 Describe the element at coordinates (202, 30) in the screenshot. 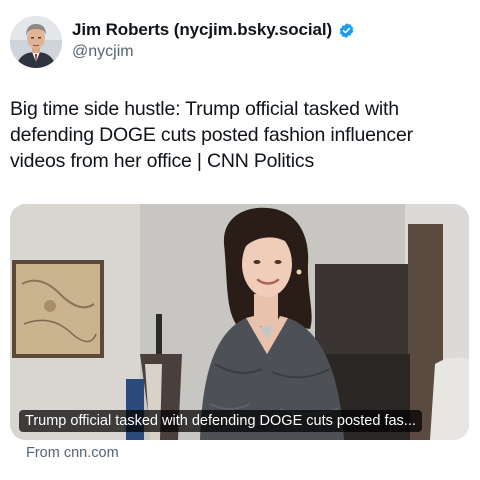

I see `author-display-name: Jim Roberts (nycjim.bsky.social)` at that location.